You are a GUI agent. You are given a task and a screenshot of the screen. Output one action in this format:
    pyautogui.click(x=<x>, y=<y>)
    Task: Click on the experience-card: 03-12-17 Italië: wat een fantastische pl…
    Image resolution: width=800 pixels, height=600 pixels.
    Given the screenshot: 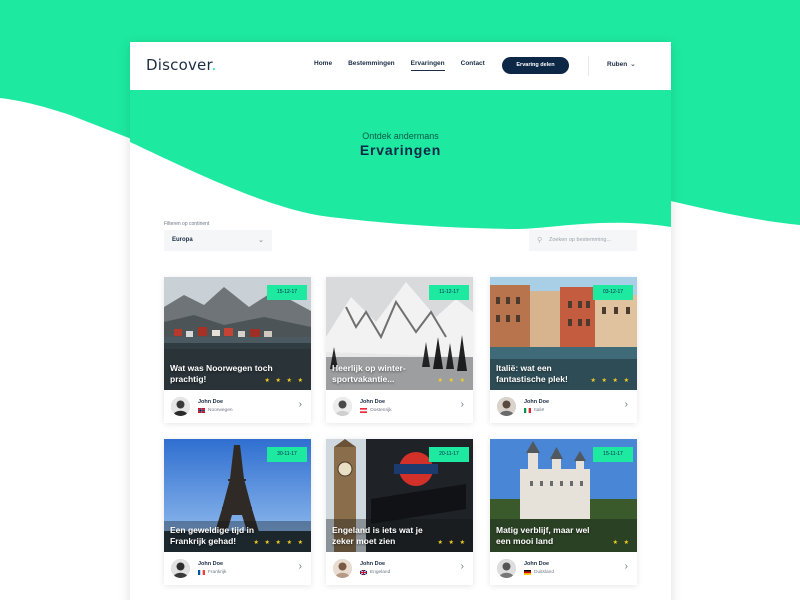 What is the action you would take?
    pyautogui.click(x=563, y=350)
    